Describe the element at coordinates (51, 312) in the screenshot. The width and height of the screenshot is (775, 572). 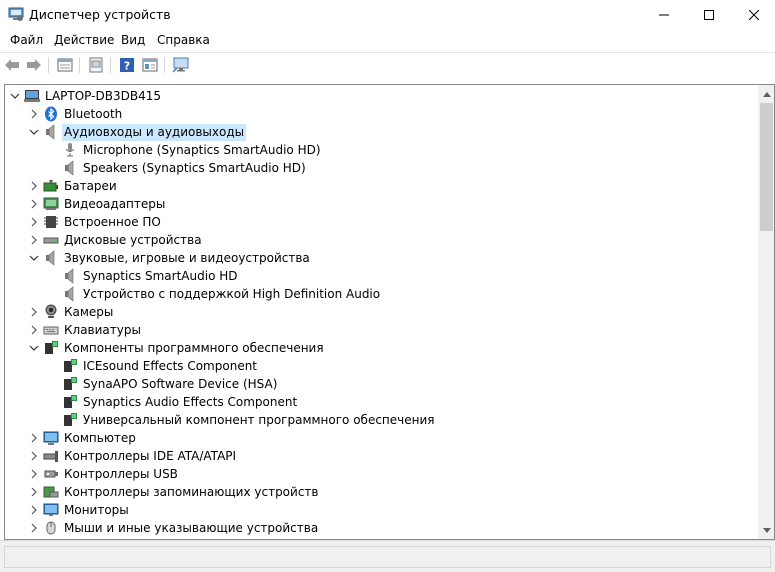
I see `camera-icon` at that location.